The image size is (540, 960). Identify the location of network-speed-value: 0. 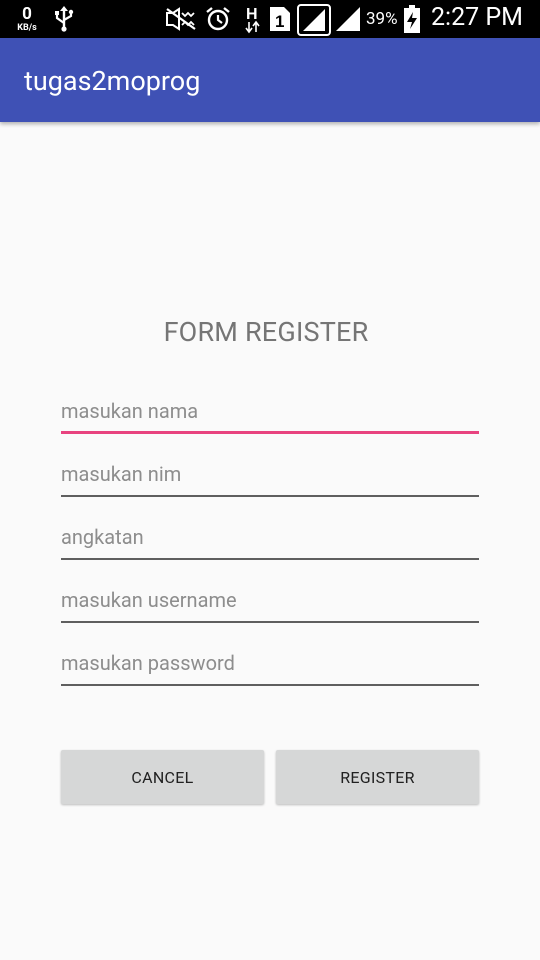
(27, 13).